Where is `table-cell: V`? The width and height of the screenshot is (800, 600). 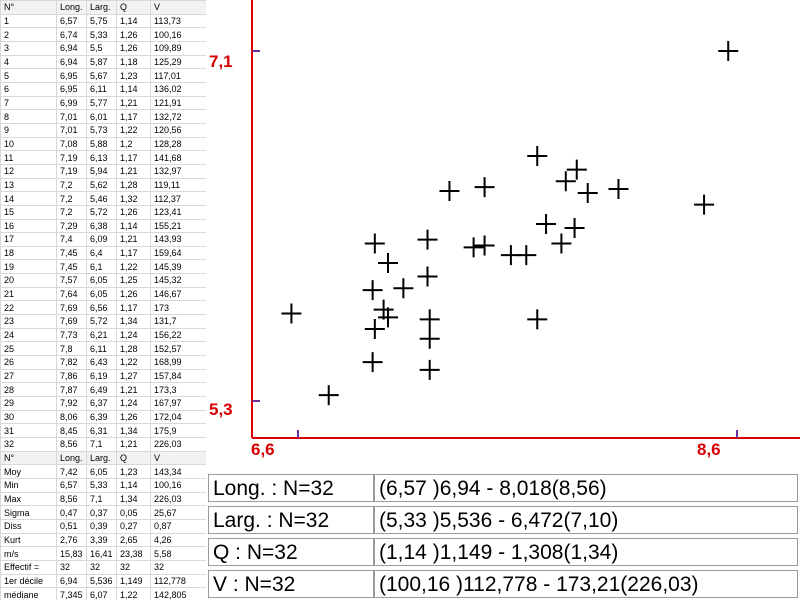 table-cell: V is located at coordinates (178, 7).